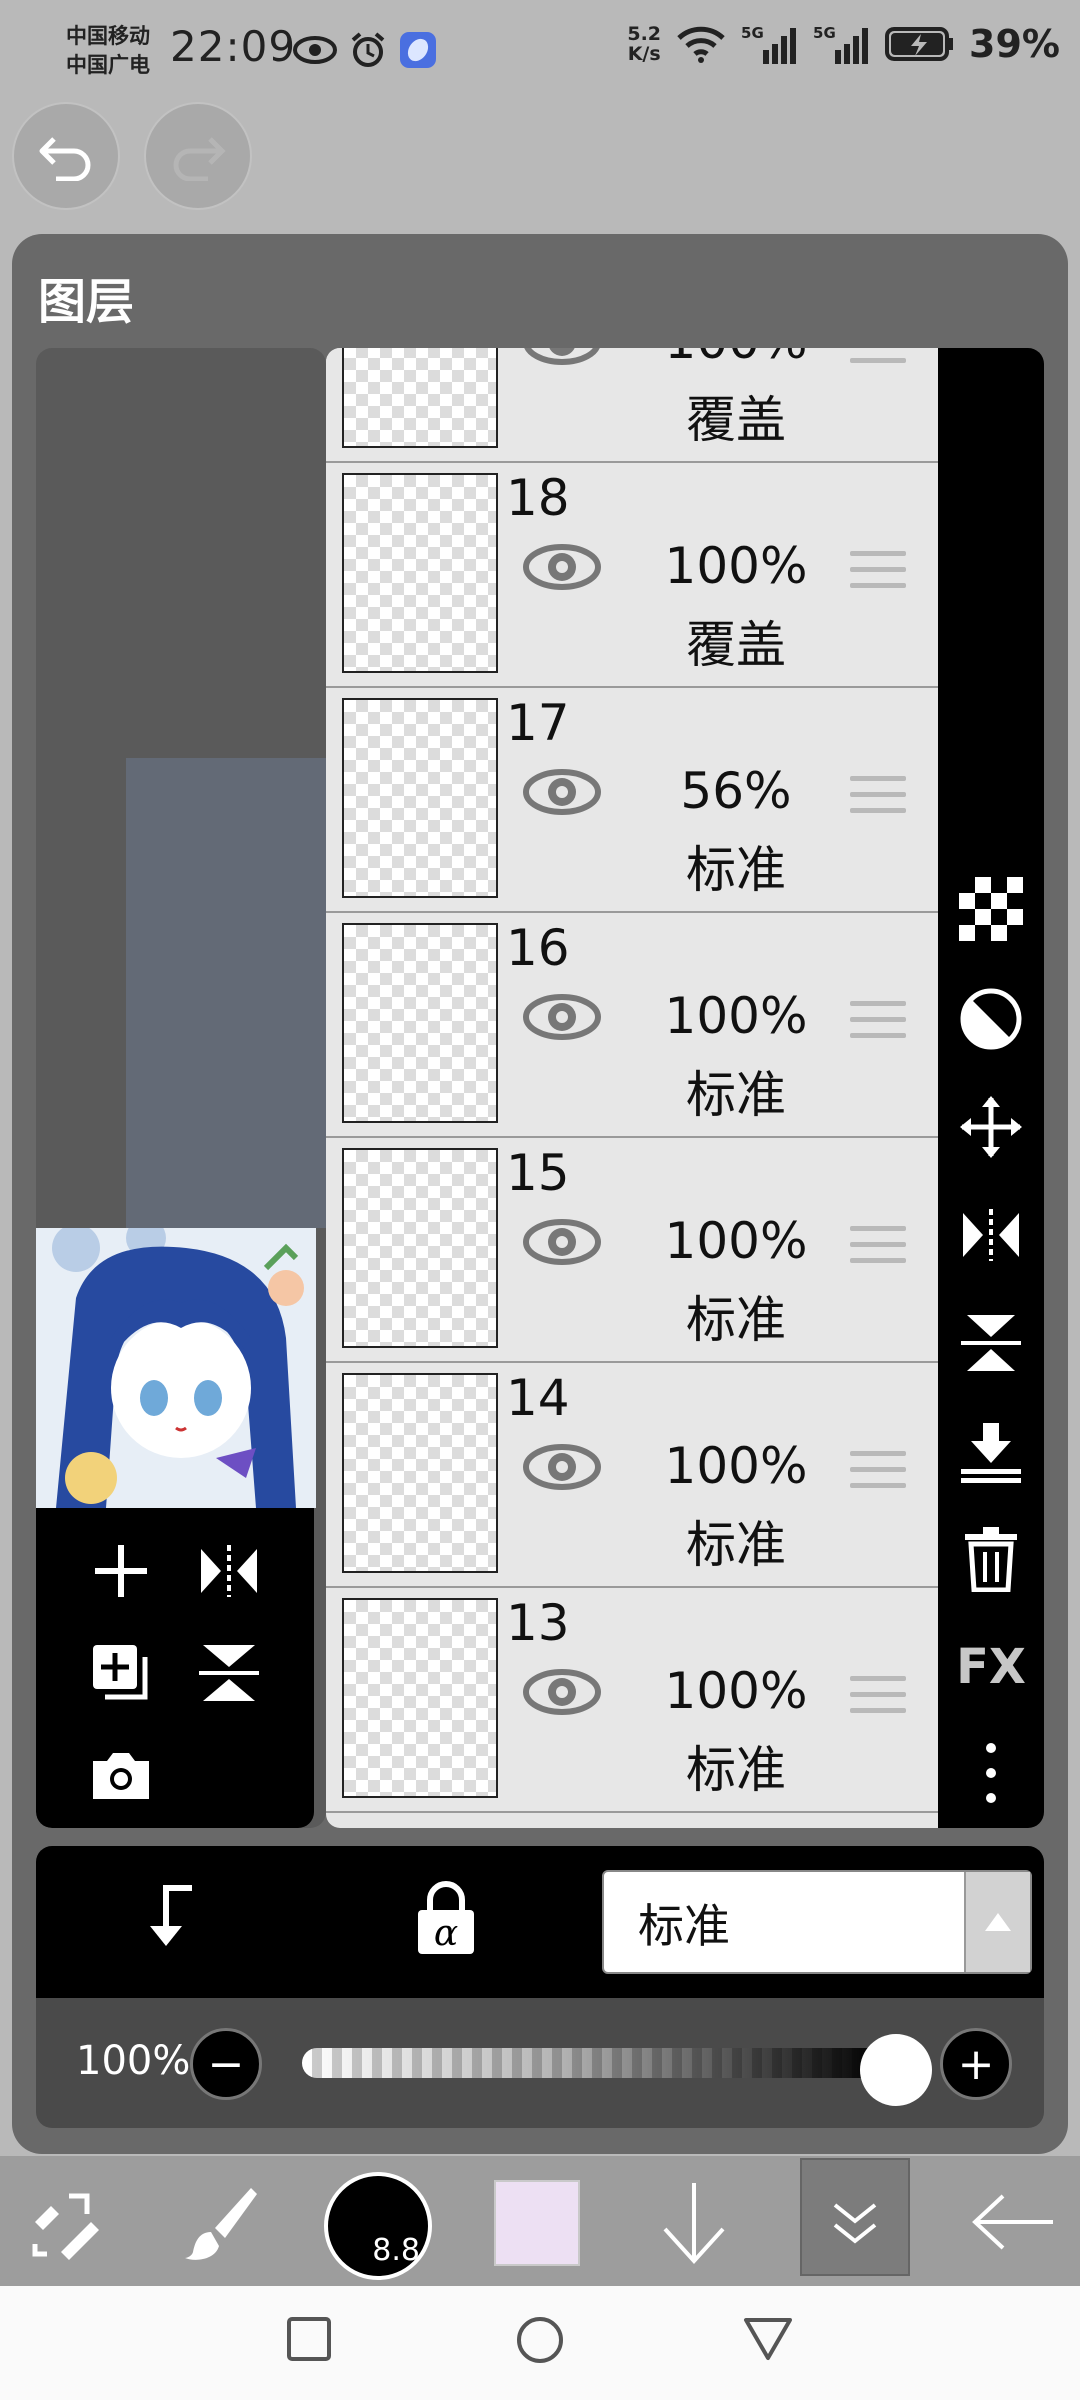 The image size is (1080, 2400). I want to click on net-speed: 5.2 K/s, so click(644, 44).